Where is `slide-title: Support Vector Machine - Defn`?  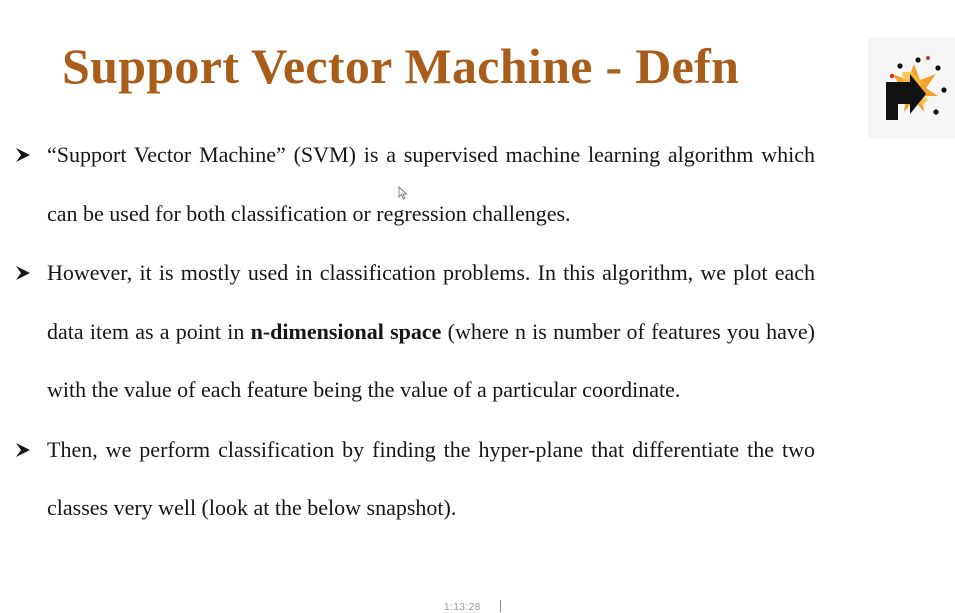 slide-title: Support Vector Machine - Defn is located at coordinates (401, 66).